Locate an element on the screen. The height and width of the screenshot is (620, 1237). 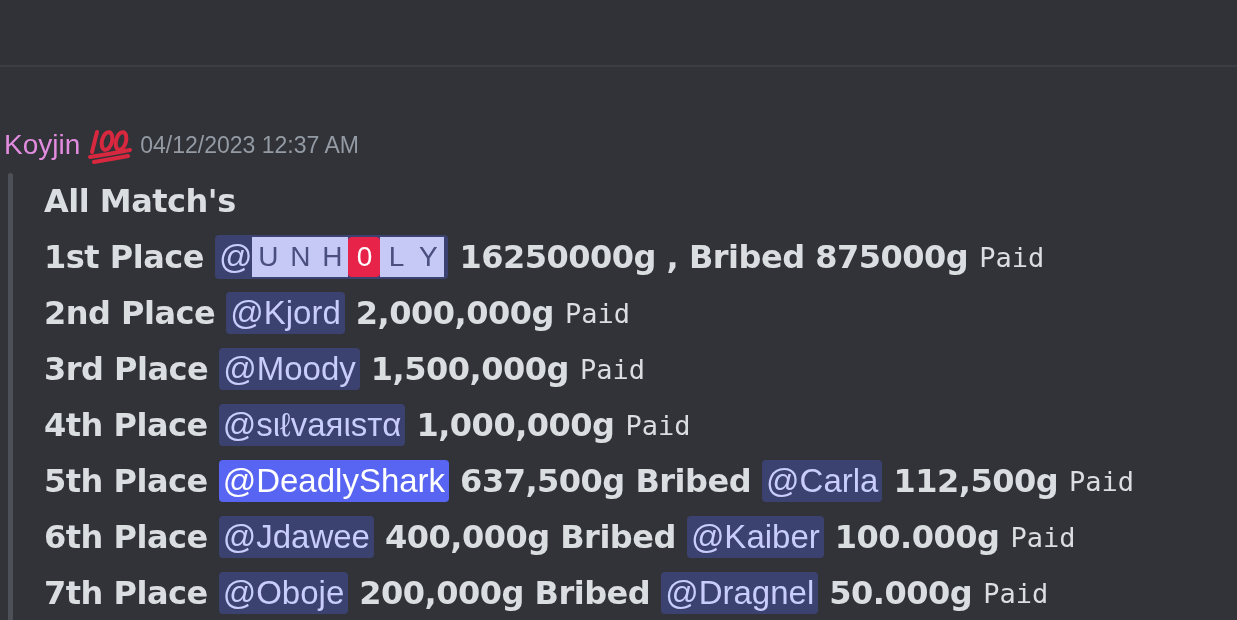
user-mention: @Dragnel is located at coordinates (740, 593).